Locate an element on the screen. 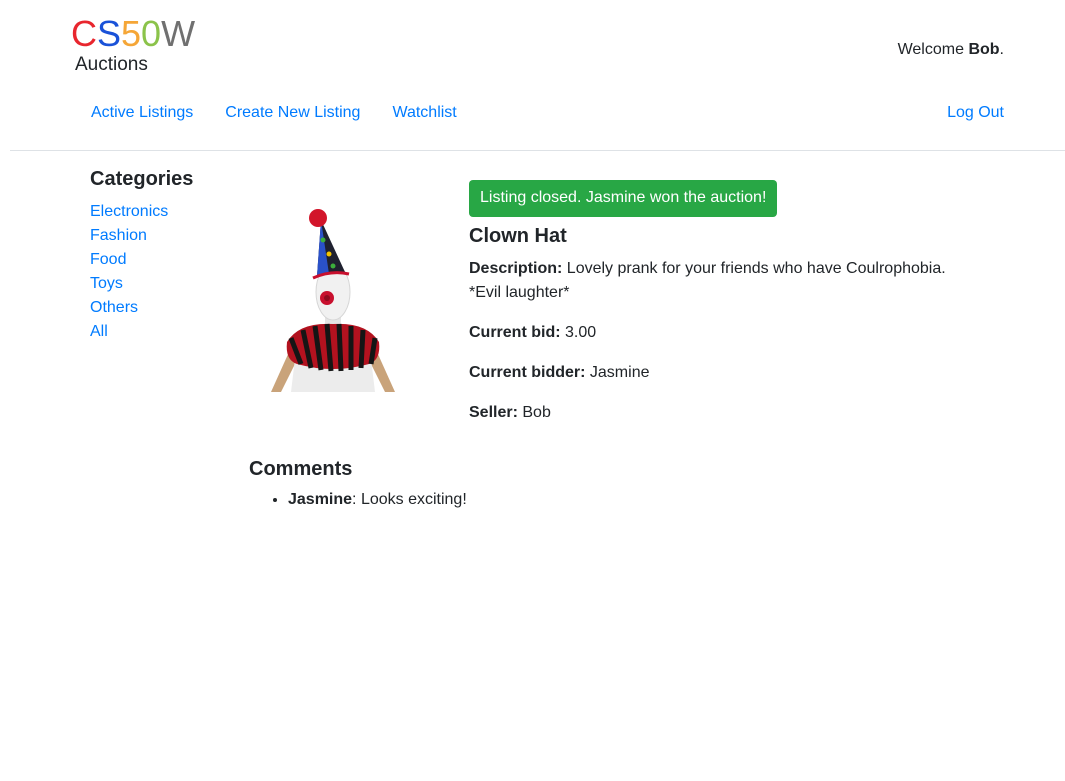 This screenshot has height=781, width=1065. logo-subtitle: Auctions is located at coordinates (111, 64).